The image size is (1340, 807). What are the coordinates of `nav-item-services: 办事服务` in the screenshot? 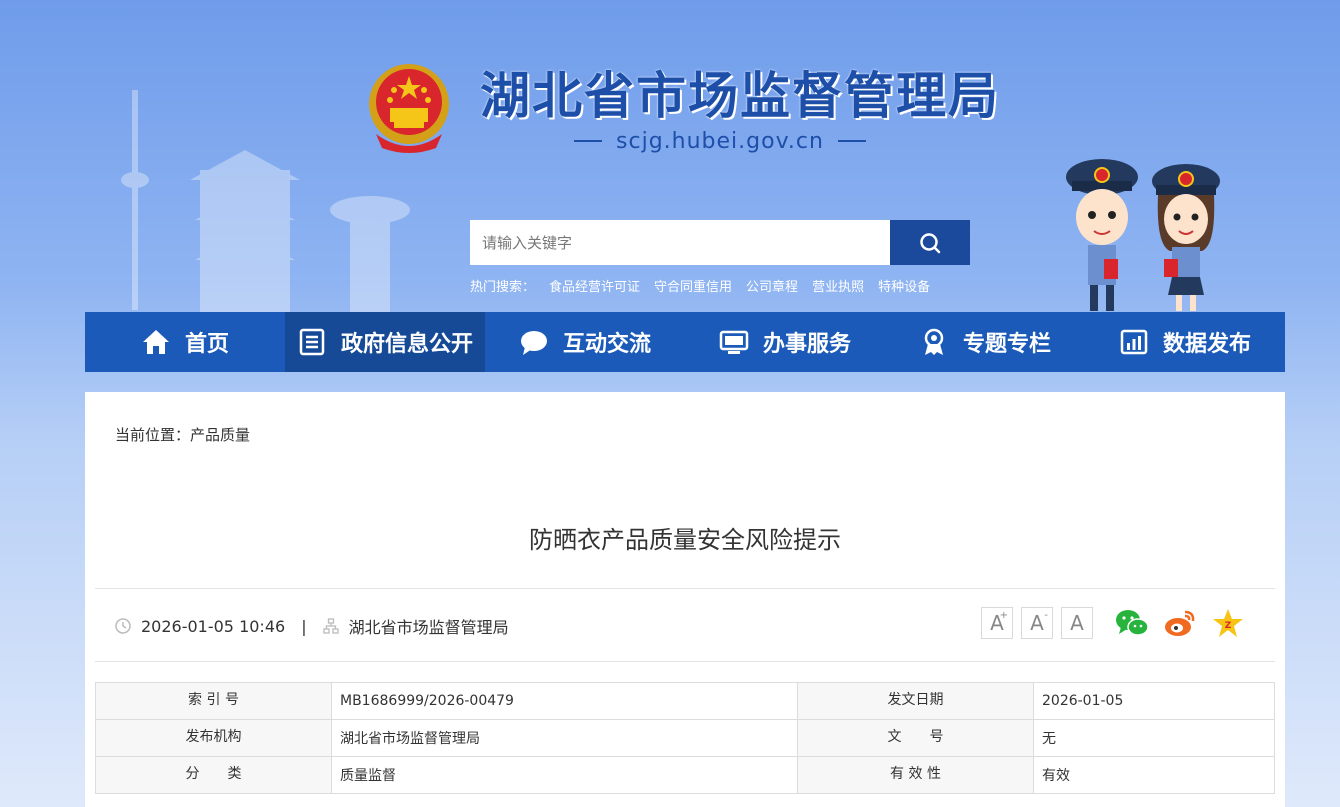 It's located at (785, 342).